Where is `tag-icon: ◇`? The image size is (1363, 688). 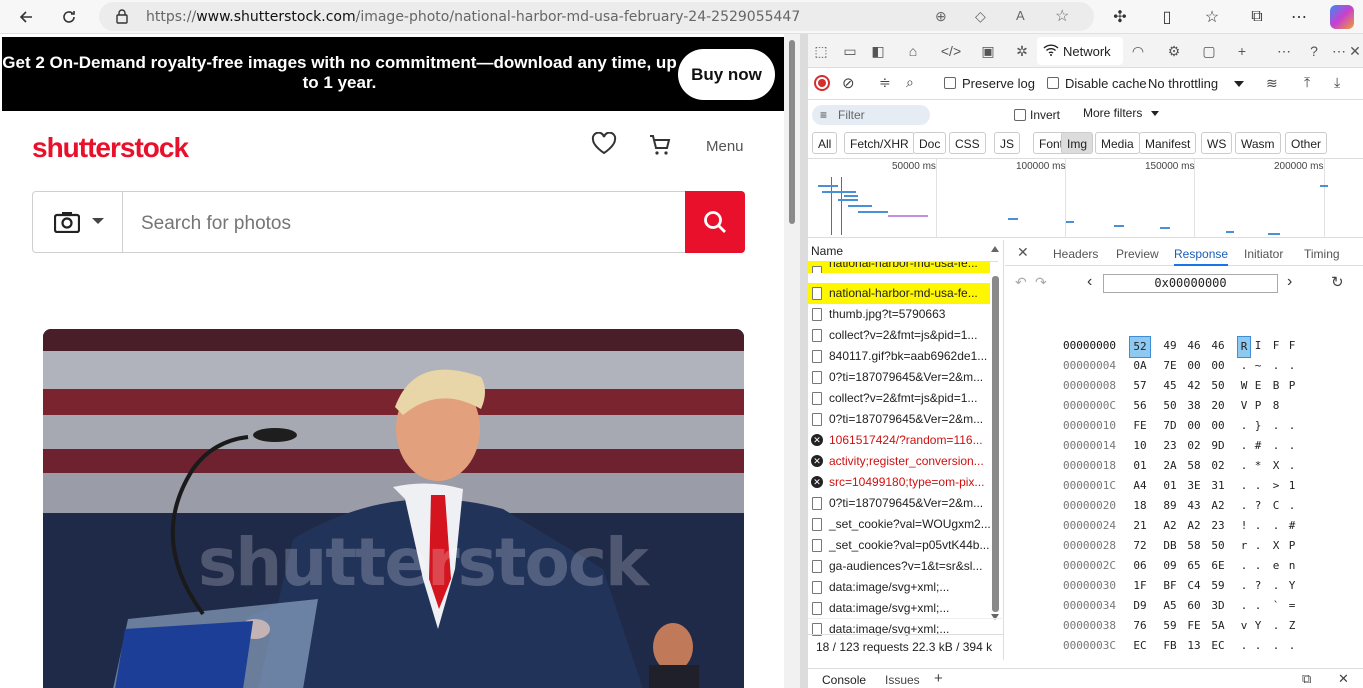
tag-icon: ◇ is located at coordinates (980, 16).